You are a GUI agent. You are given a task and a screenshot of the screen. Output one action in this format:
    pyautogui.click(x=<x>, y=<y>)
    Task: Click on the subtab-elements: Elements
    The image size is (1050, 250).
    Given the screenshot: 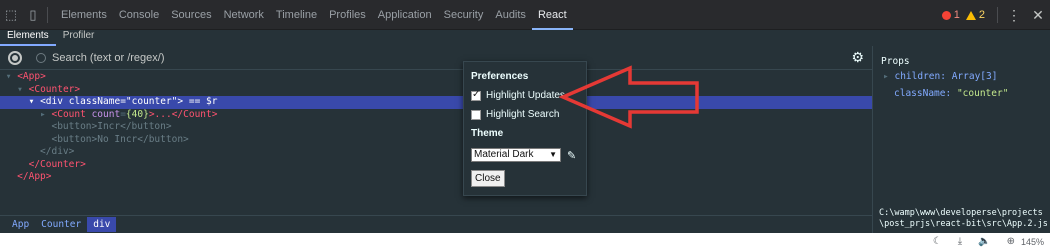 What is the action you would take?
    pyautogui.click(x=28, y=38)
    